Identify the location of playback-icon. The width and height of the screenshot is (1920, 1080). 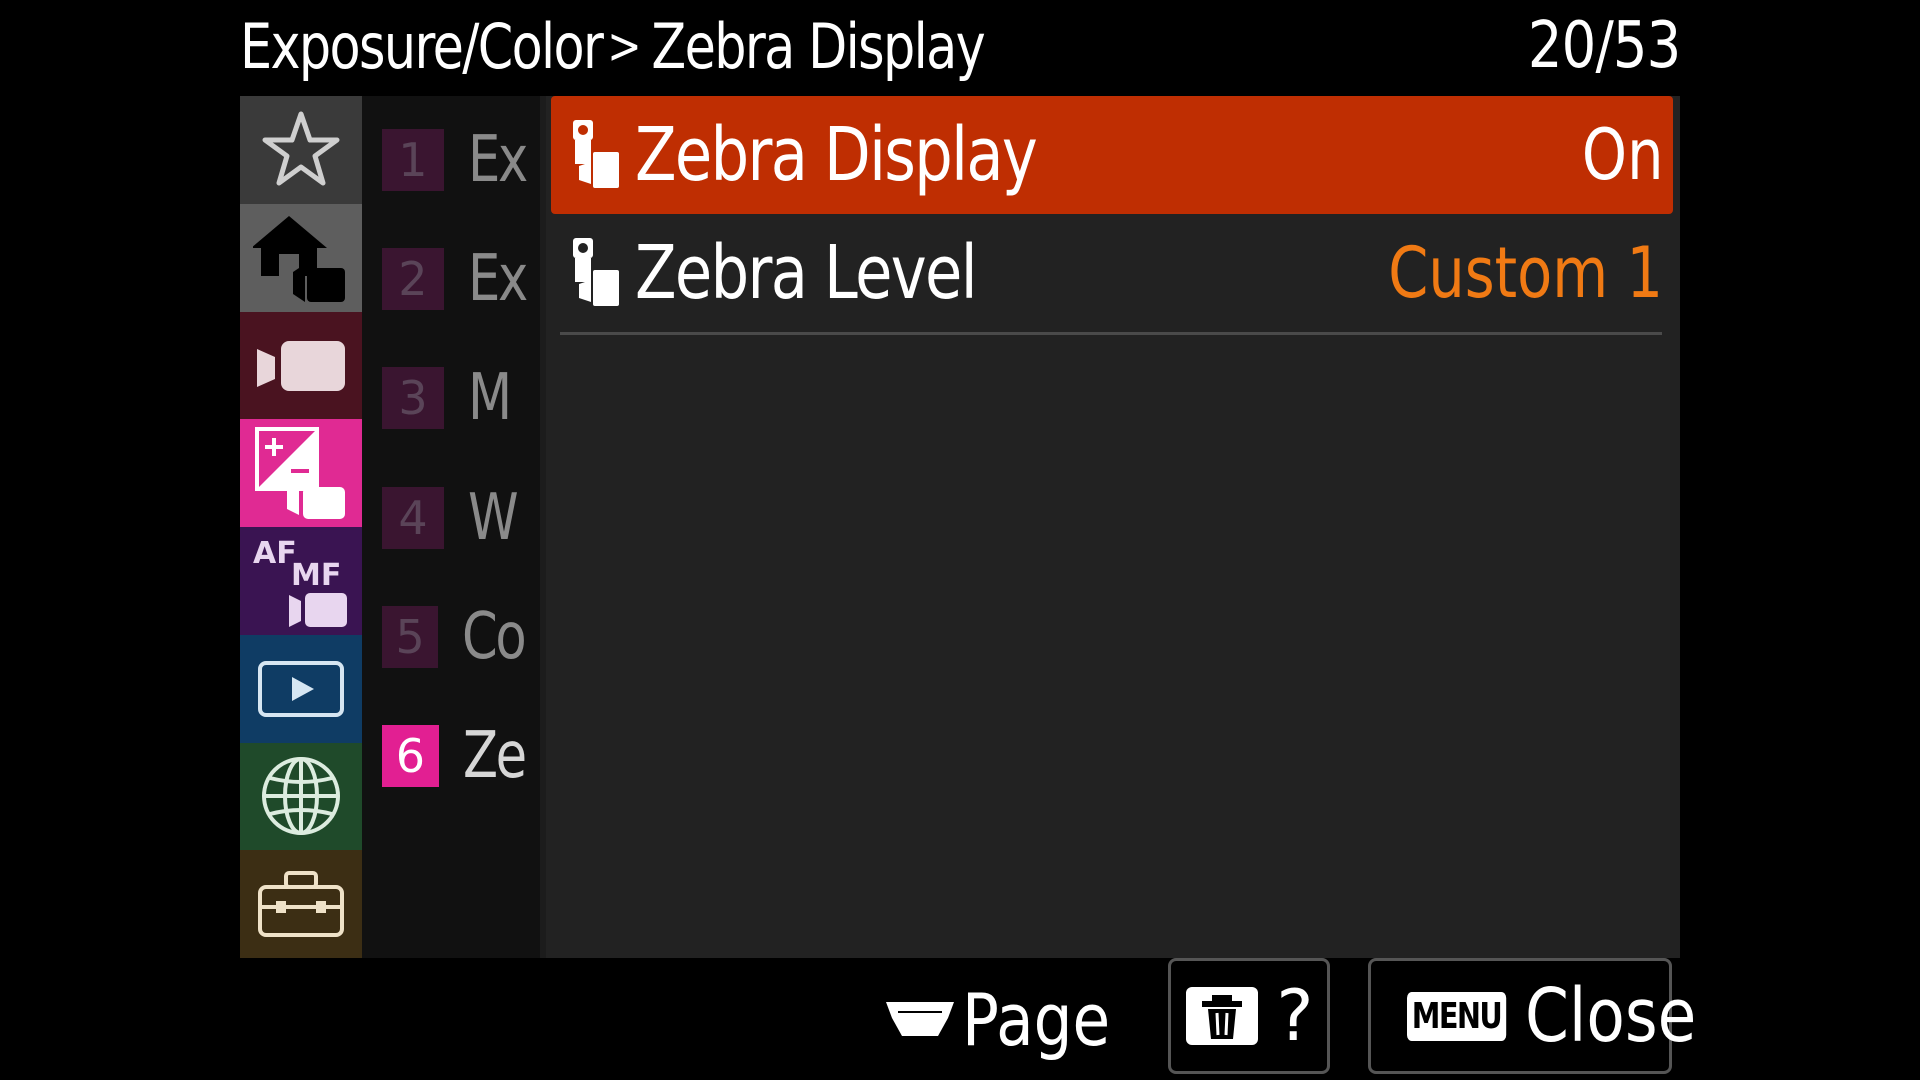
(301, 688).